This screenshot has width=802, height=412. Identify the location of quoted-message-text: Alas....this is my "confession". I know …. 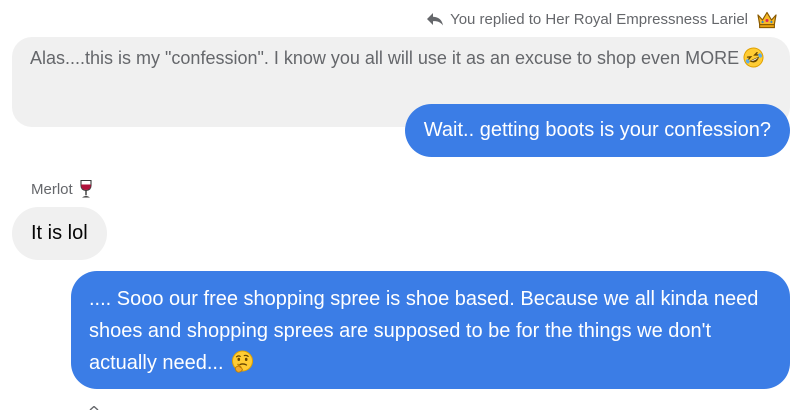
(385, 58).